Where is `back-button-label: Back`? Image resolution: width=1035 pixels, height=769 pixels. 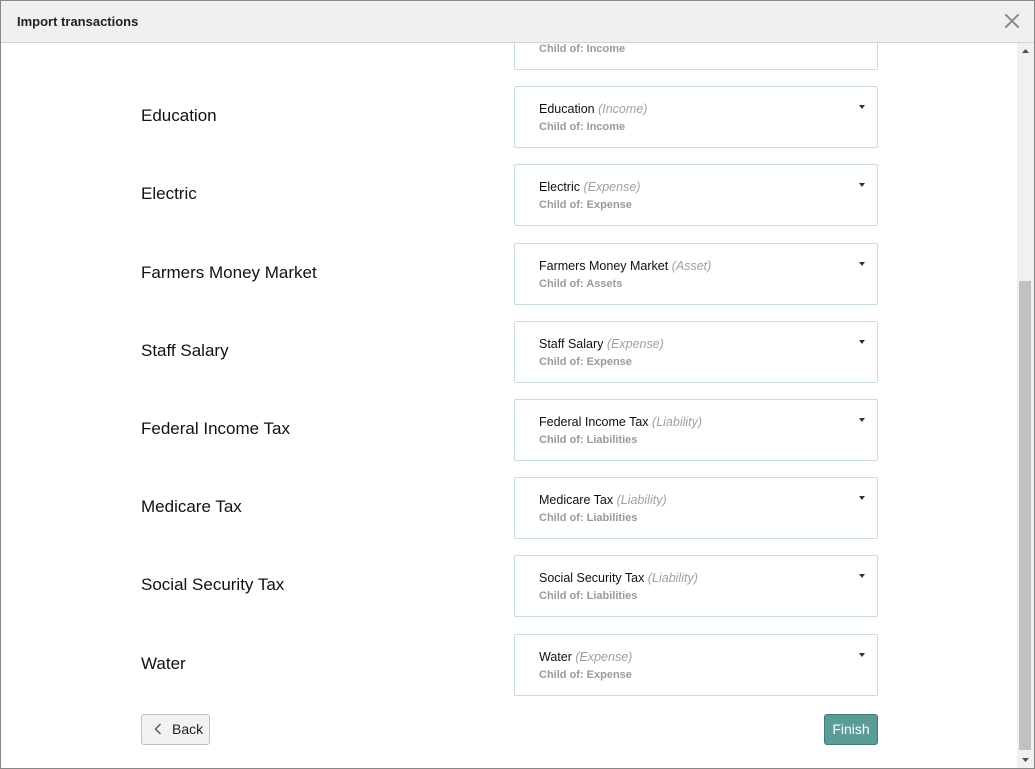 back-button-label: Back is located at coordinates (188, 729).